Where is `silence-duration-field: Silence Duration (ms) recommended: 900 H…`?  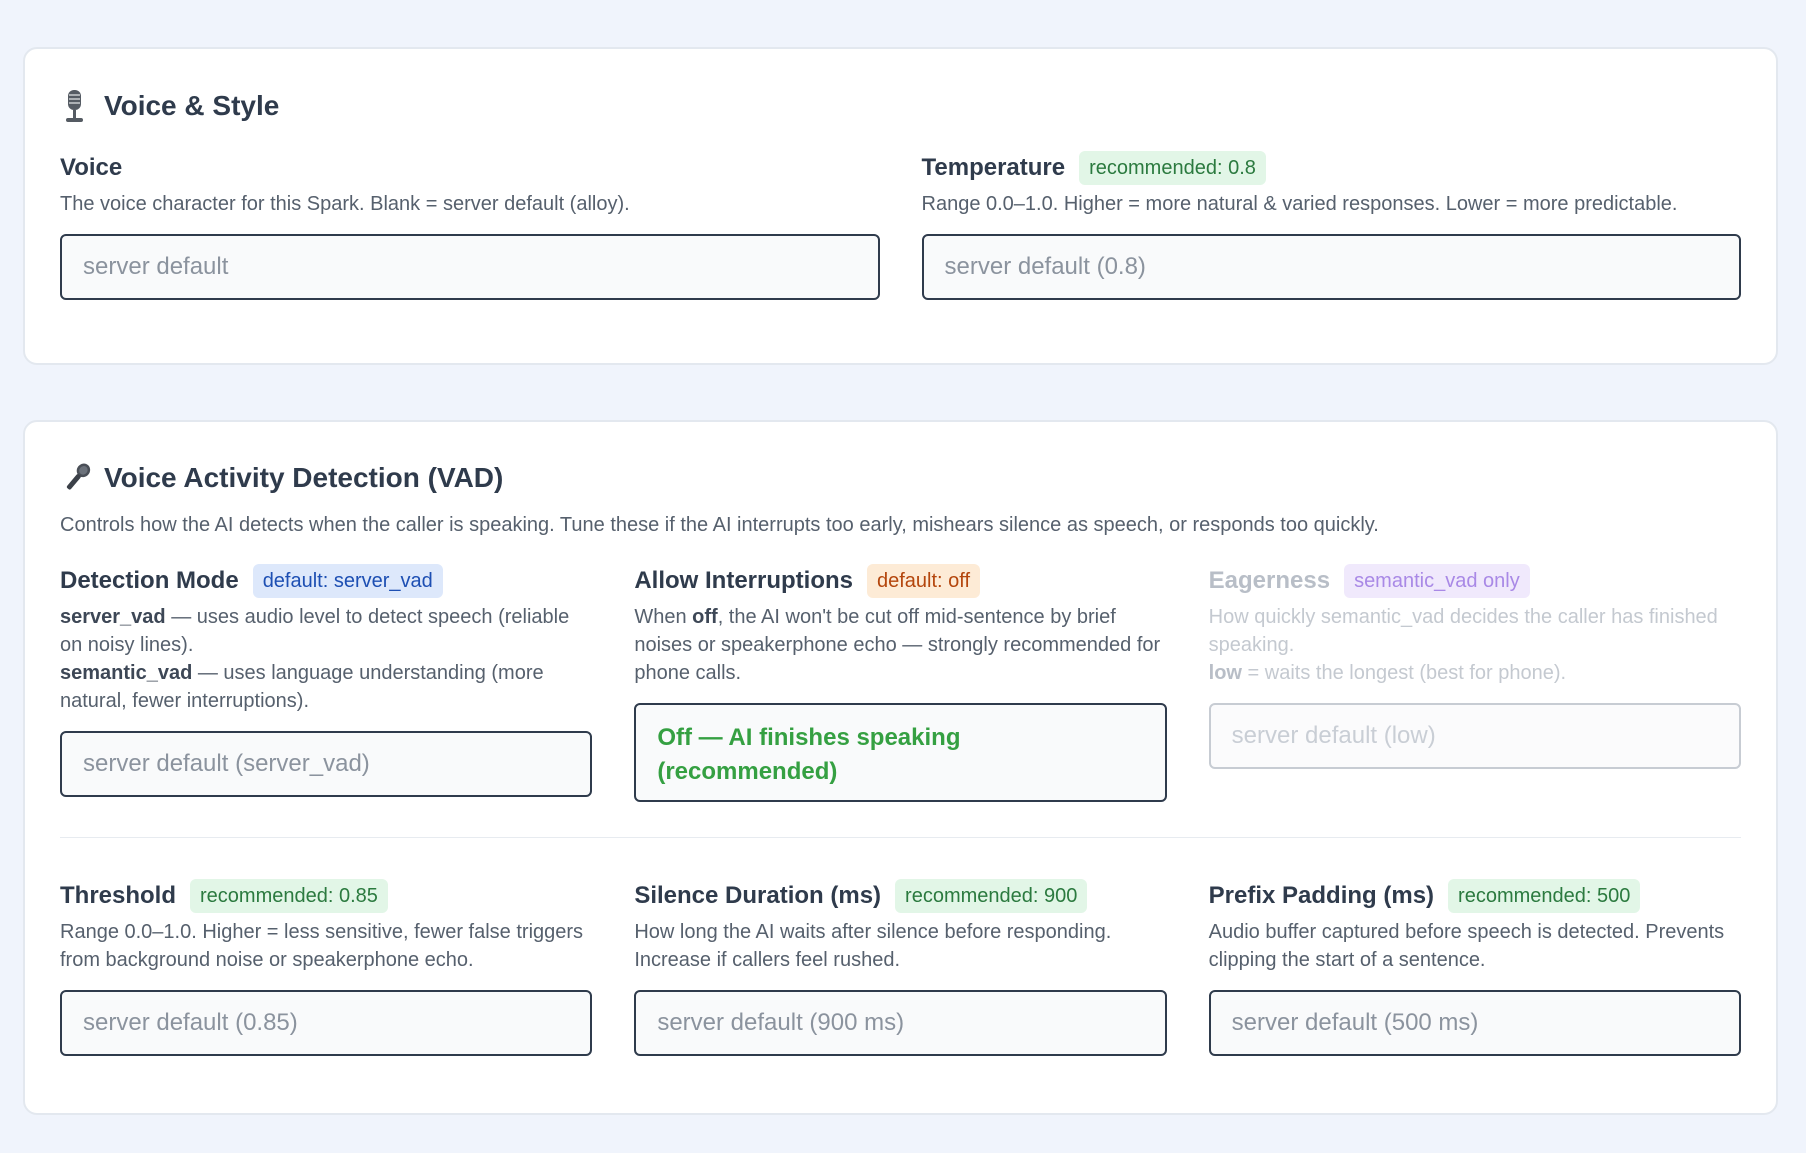 silence-duration-field: Silence Duration (ms) recommended: 900 H… is located at coordinates (900, 967).